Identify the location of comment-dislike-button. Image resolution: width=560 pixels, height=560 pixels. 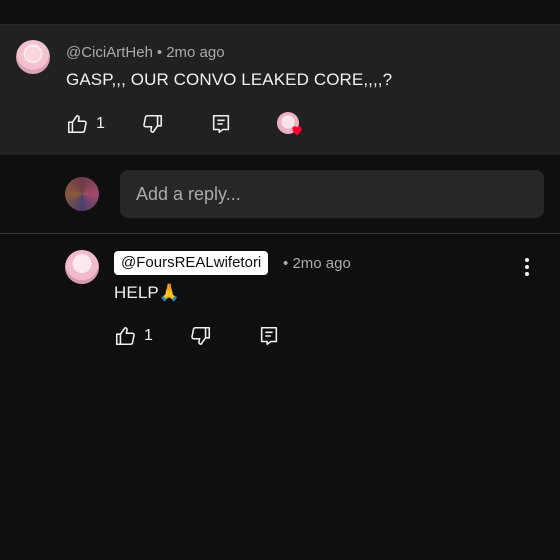
(153, 124).